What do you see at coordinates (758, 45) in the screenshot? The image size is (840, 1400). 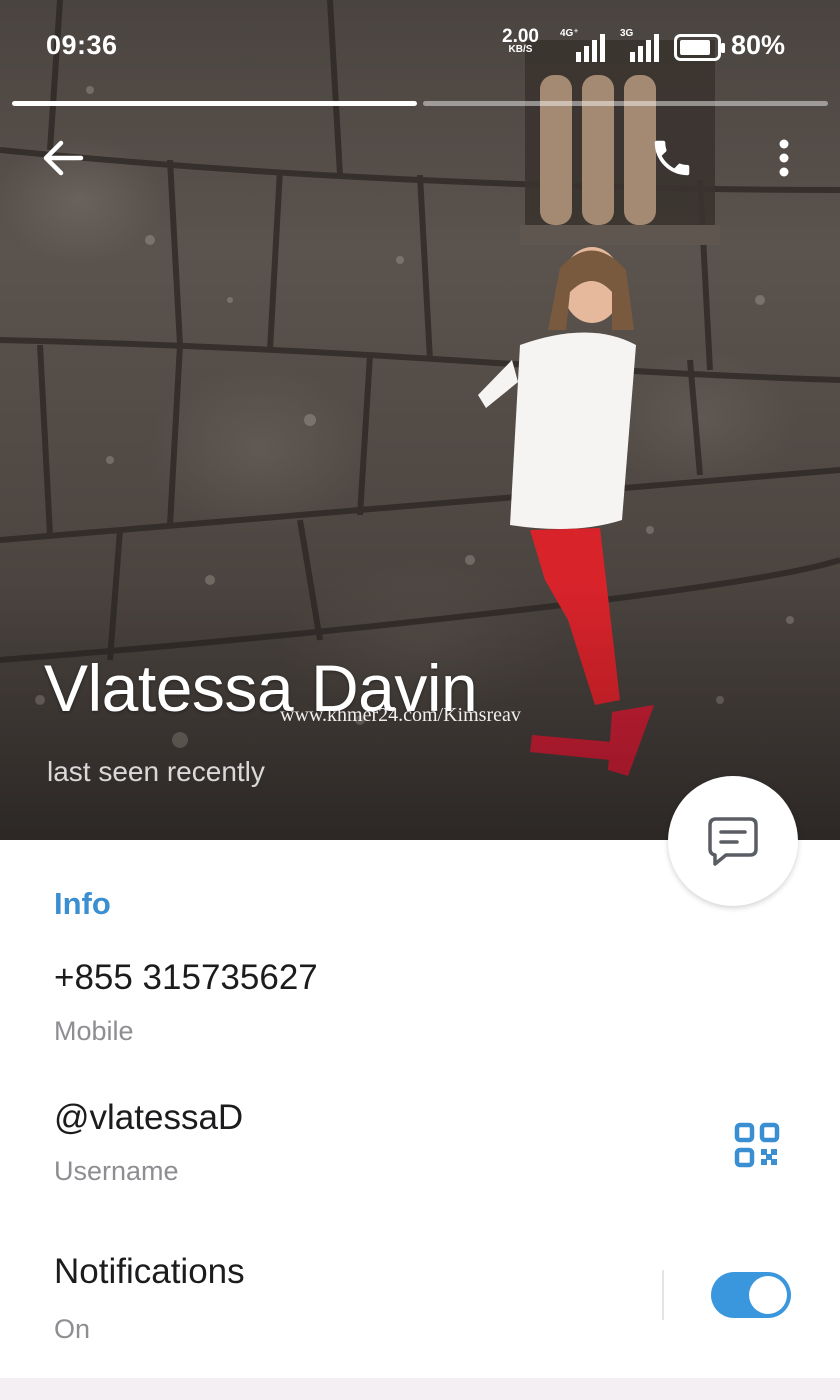 I see `battery-percent: 80%` at bounding box center [758, 45].